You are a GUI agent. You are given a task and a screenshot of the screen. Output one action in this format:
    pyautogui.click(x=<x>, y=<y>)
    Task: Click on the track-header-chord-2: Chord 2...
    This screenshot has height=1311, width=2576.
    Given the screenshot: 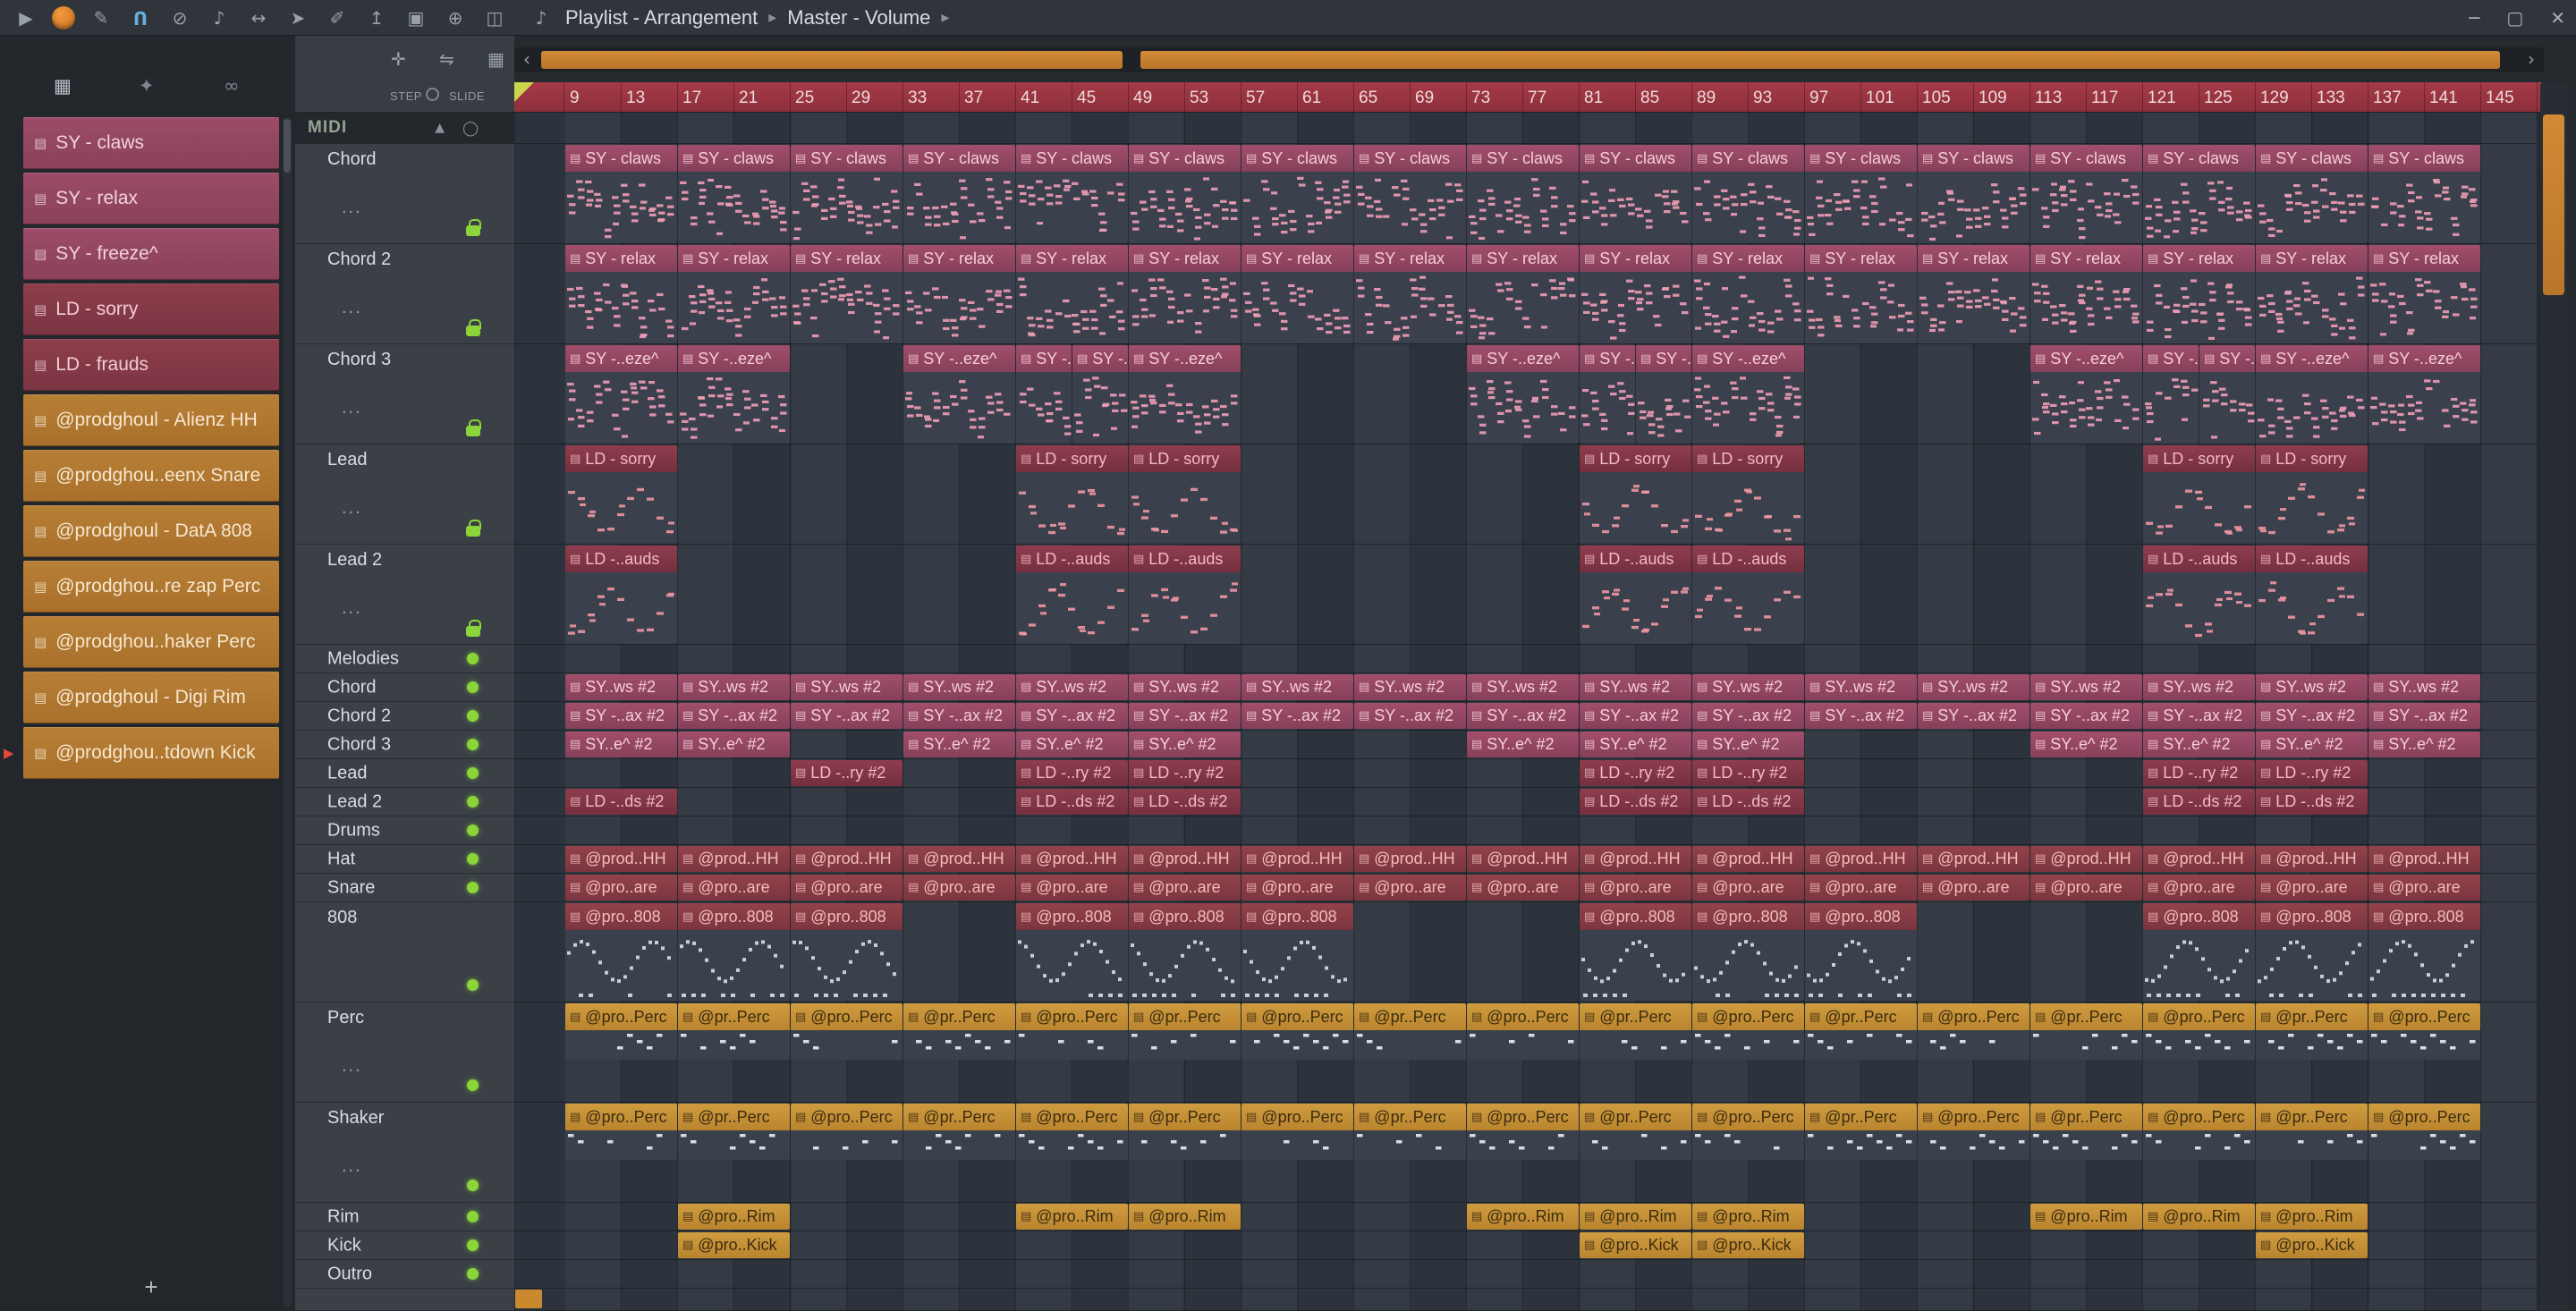 What is the action you would take?
    pyautogui.click(x=404, y=294)
    